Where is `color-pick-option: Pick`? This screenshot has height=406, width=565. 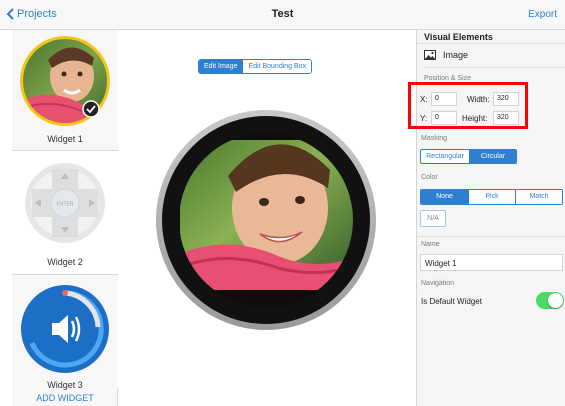 color-pick-option: Pick is located at coordinates (491, 197).